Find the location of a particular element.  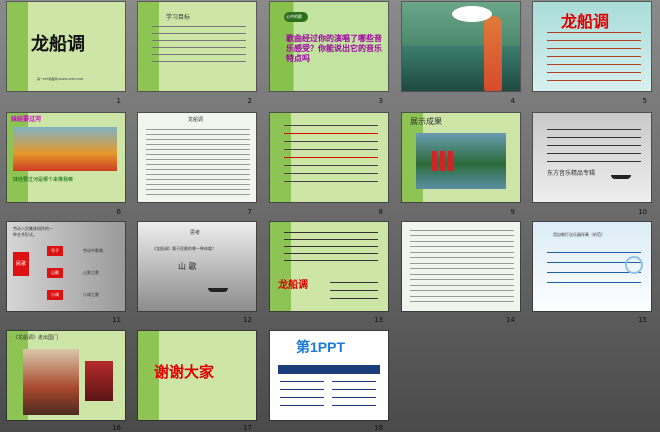

slide-thumbnail-6: 妹娃要过河 妹娃要过河是哪个来推我嘛 is located at coordinates (66, 157).